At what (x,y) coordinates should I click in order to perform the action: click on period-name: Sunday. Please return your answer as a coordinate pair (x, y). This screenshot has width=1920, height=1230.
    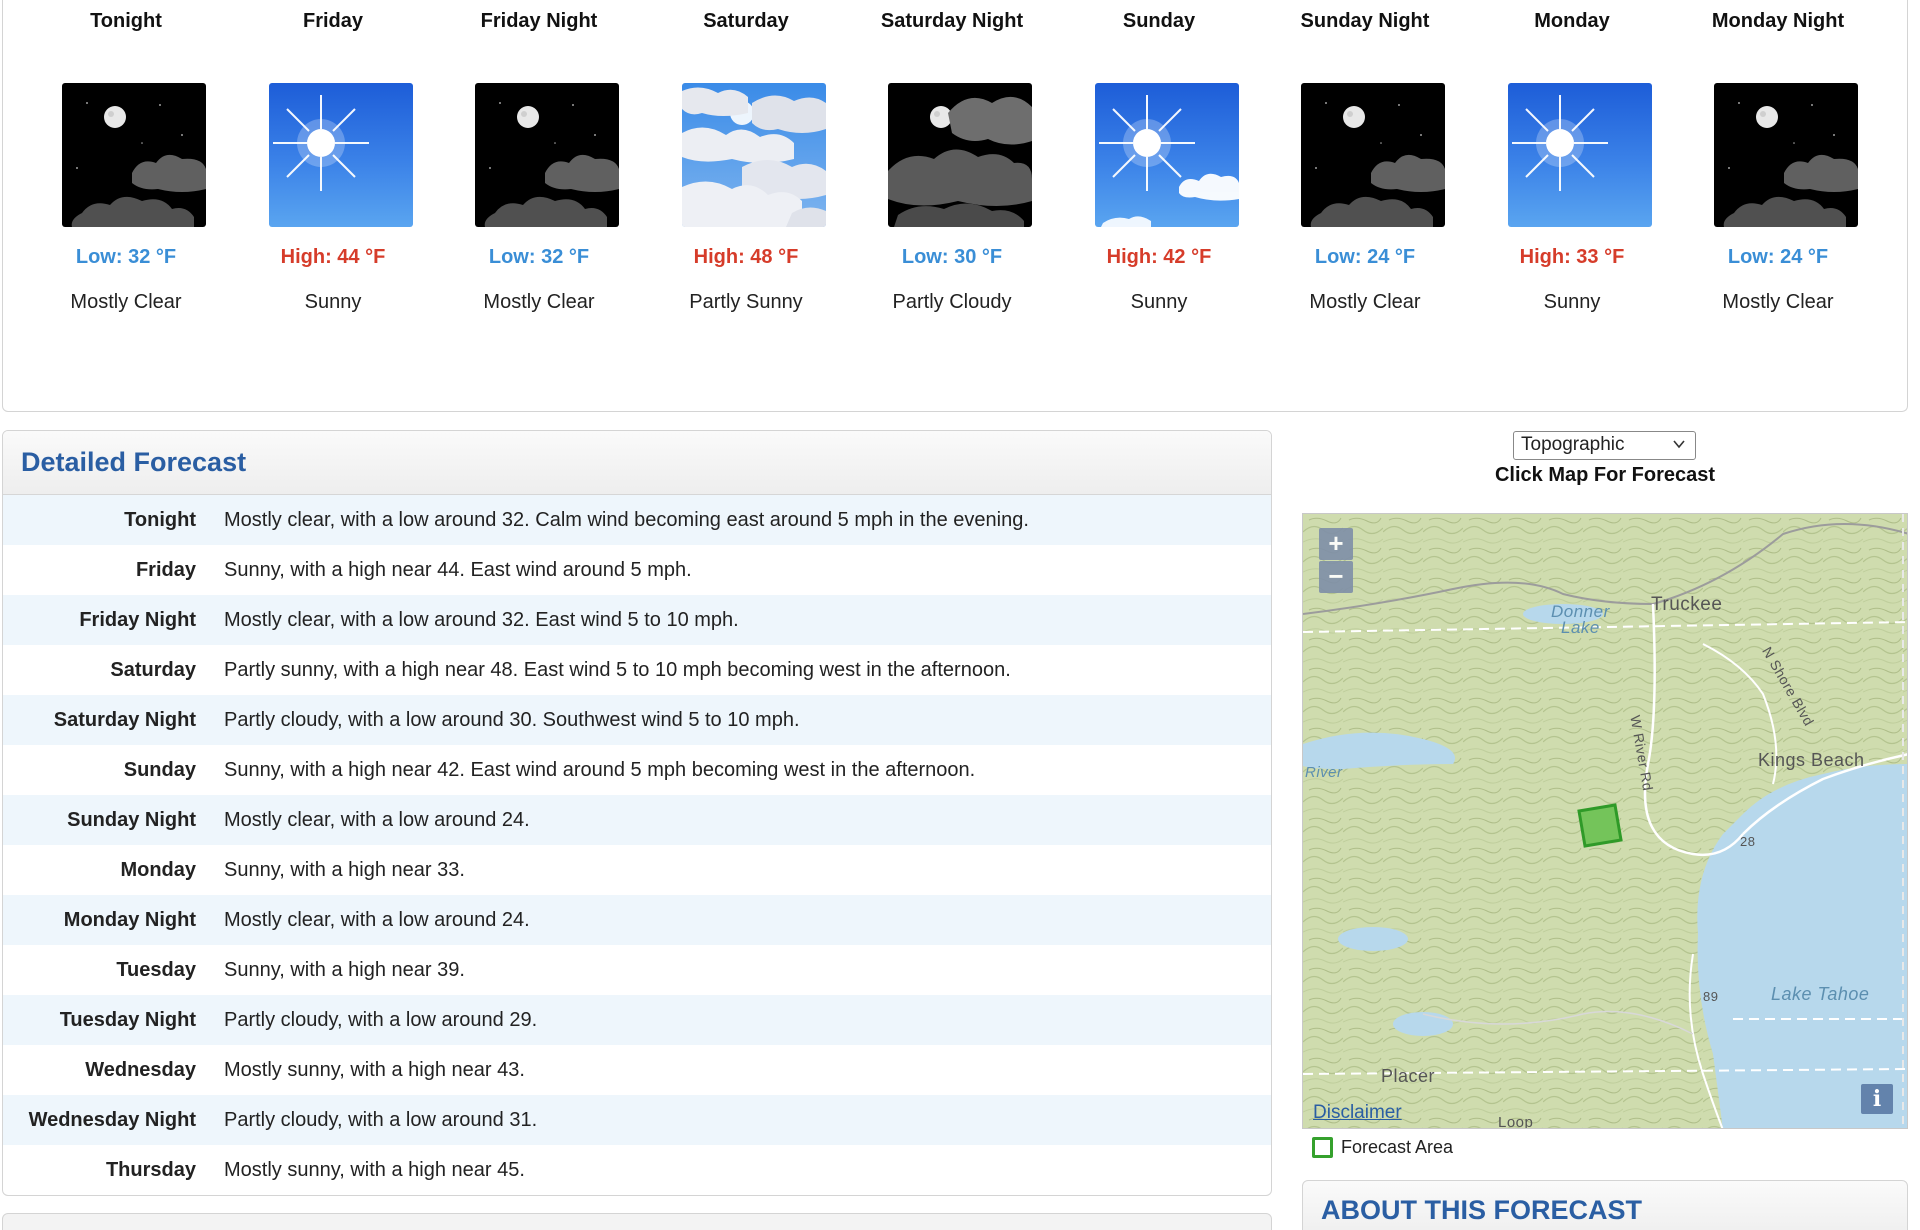
    Looking at the image, I should click on (1159, 21).